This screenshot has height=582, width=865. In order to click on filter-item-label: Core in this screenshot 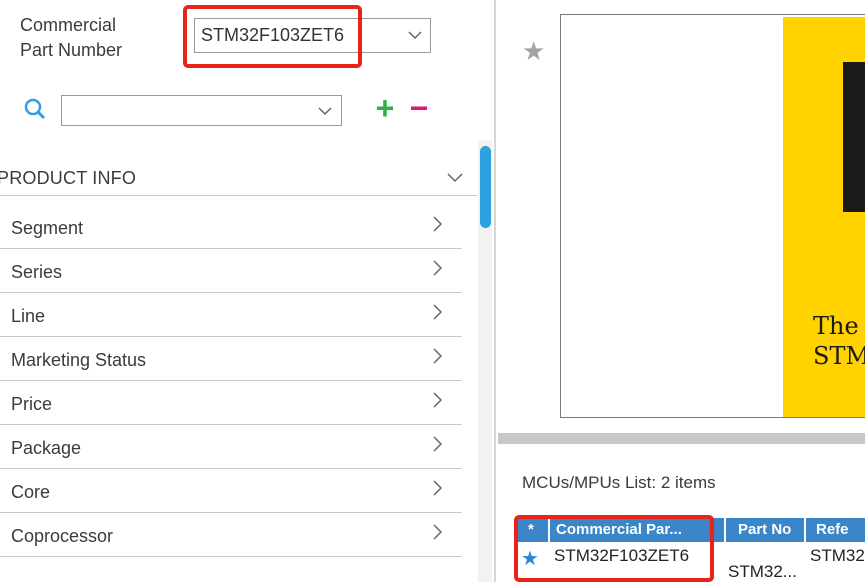, I will do `click(31, 492)`.